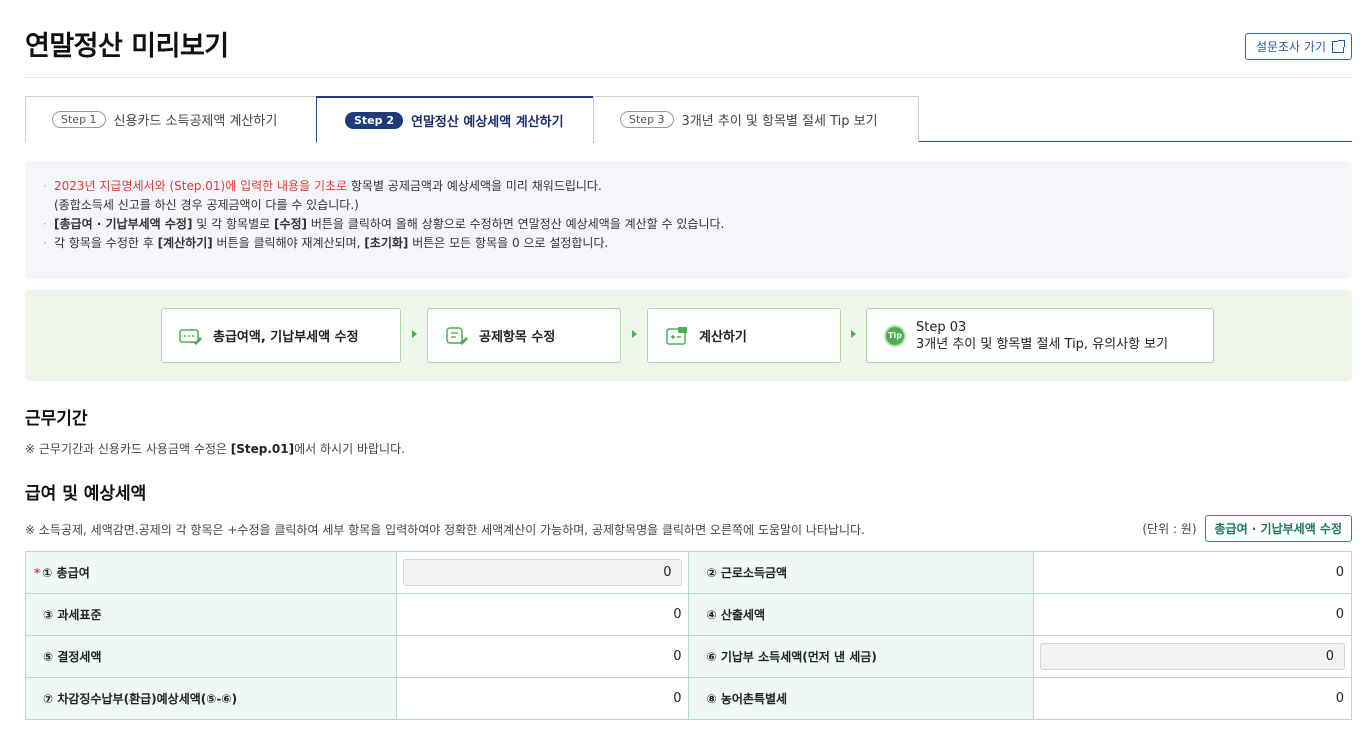 The height and width of the screenshot is (747, 1368). I want to click on flow-label: 총급여액, 기납부세액 수정, so click(286, 337).